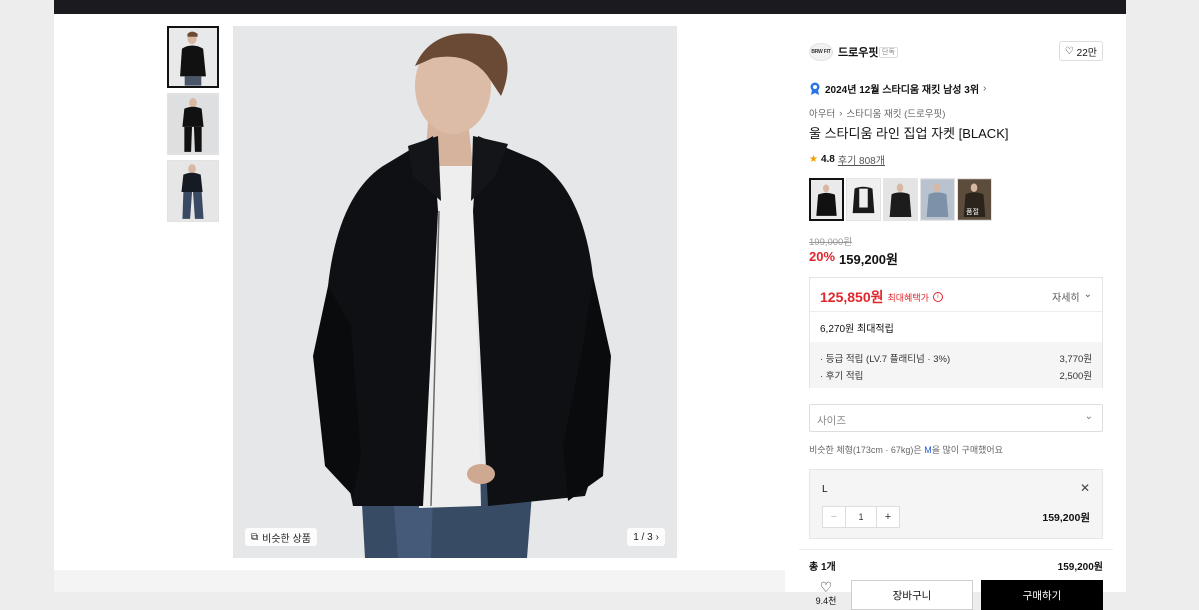 Image resolution: width=1199 pixels, height=610 pixels. I want to click on similar-products-label: 비슷한 상품, so click(286, 539).